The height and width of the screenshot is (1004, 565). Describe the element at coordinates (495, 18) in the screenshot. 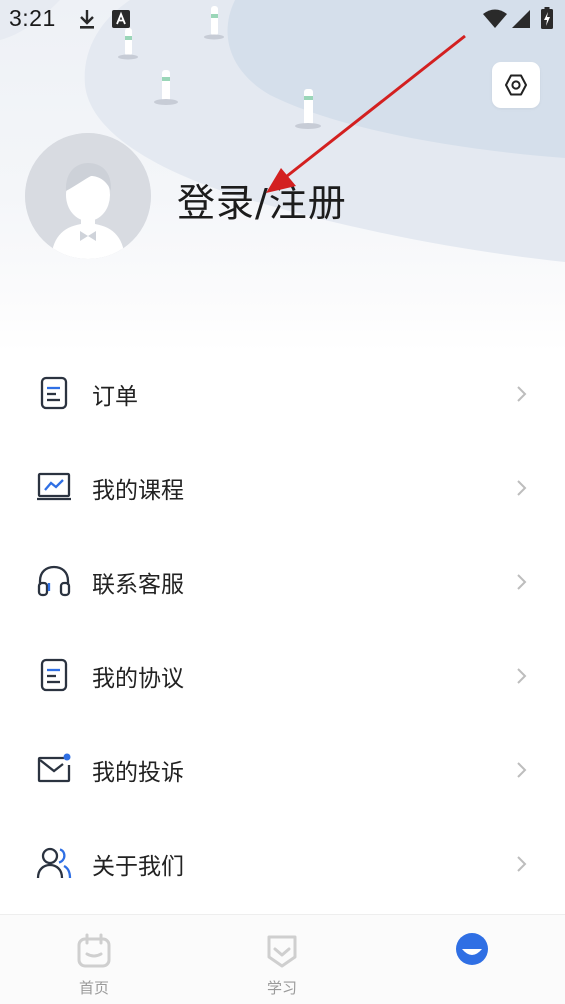

I see `wifi-icon` at that location.